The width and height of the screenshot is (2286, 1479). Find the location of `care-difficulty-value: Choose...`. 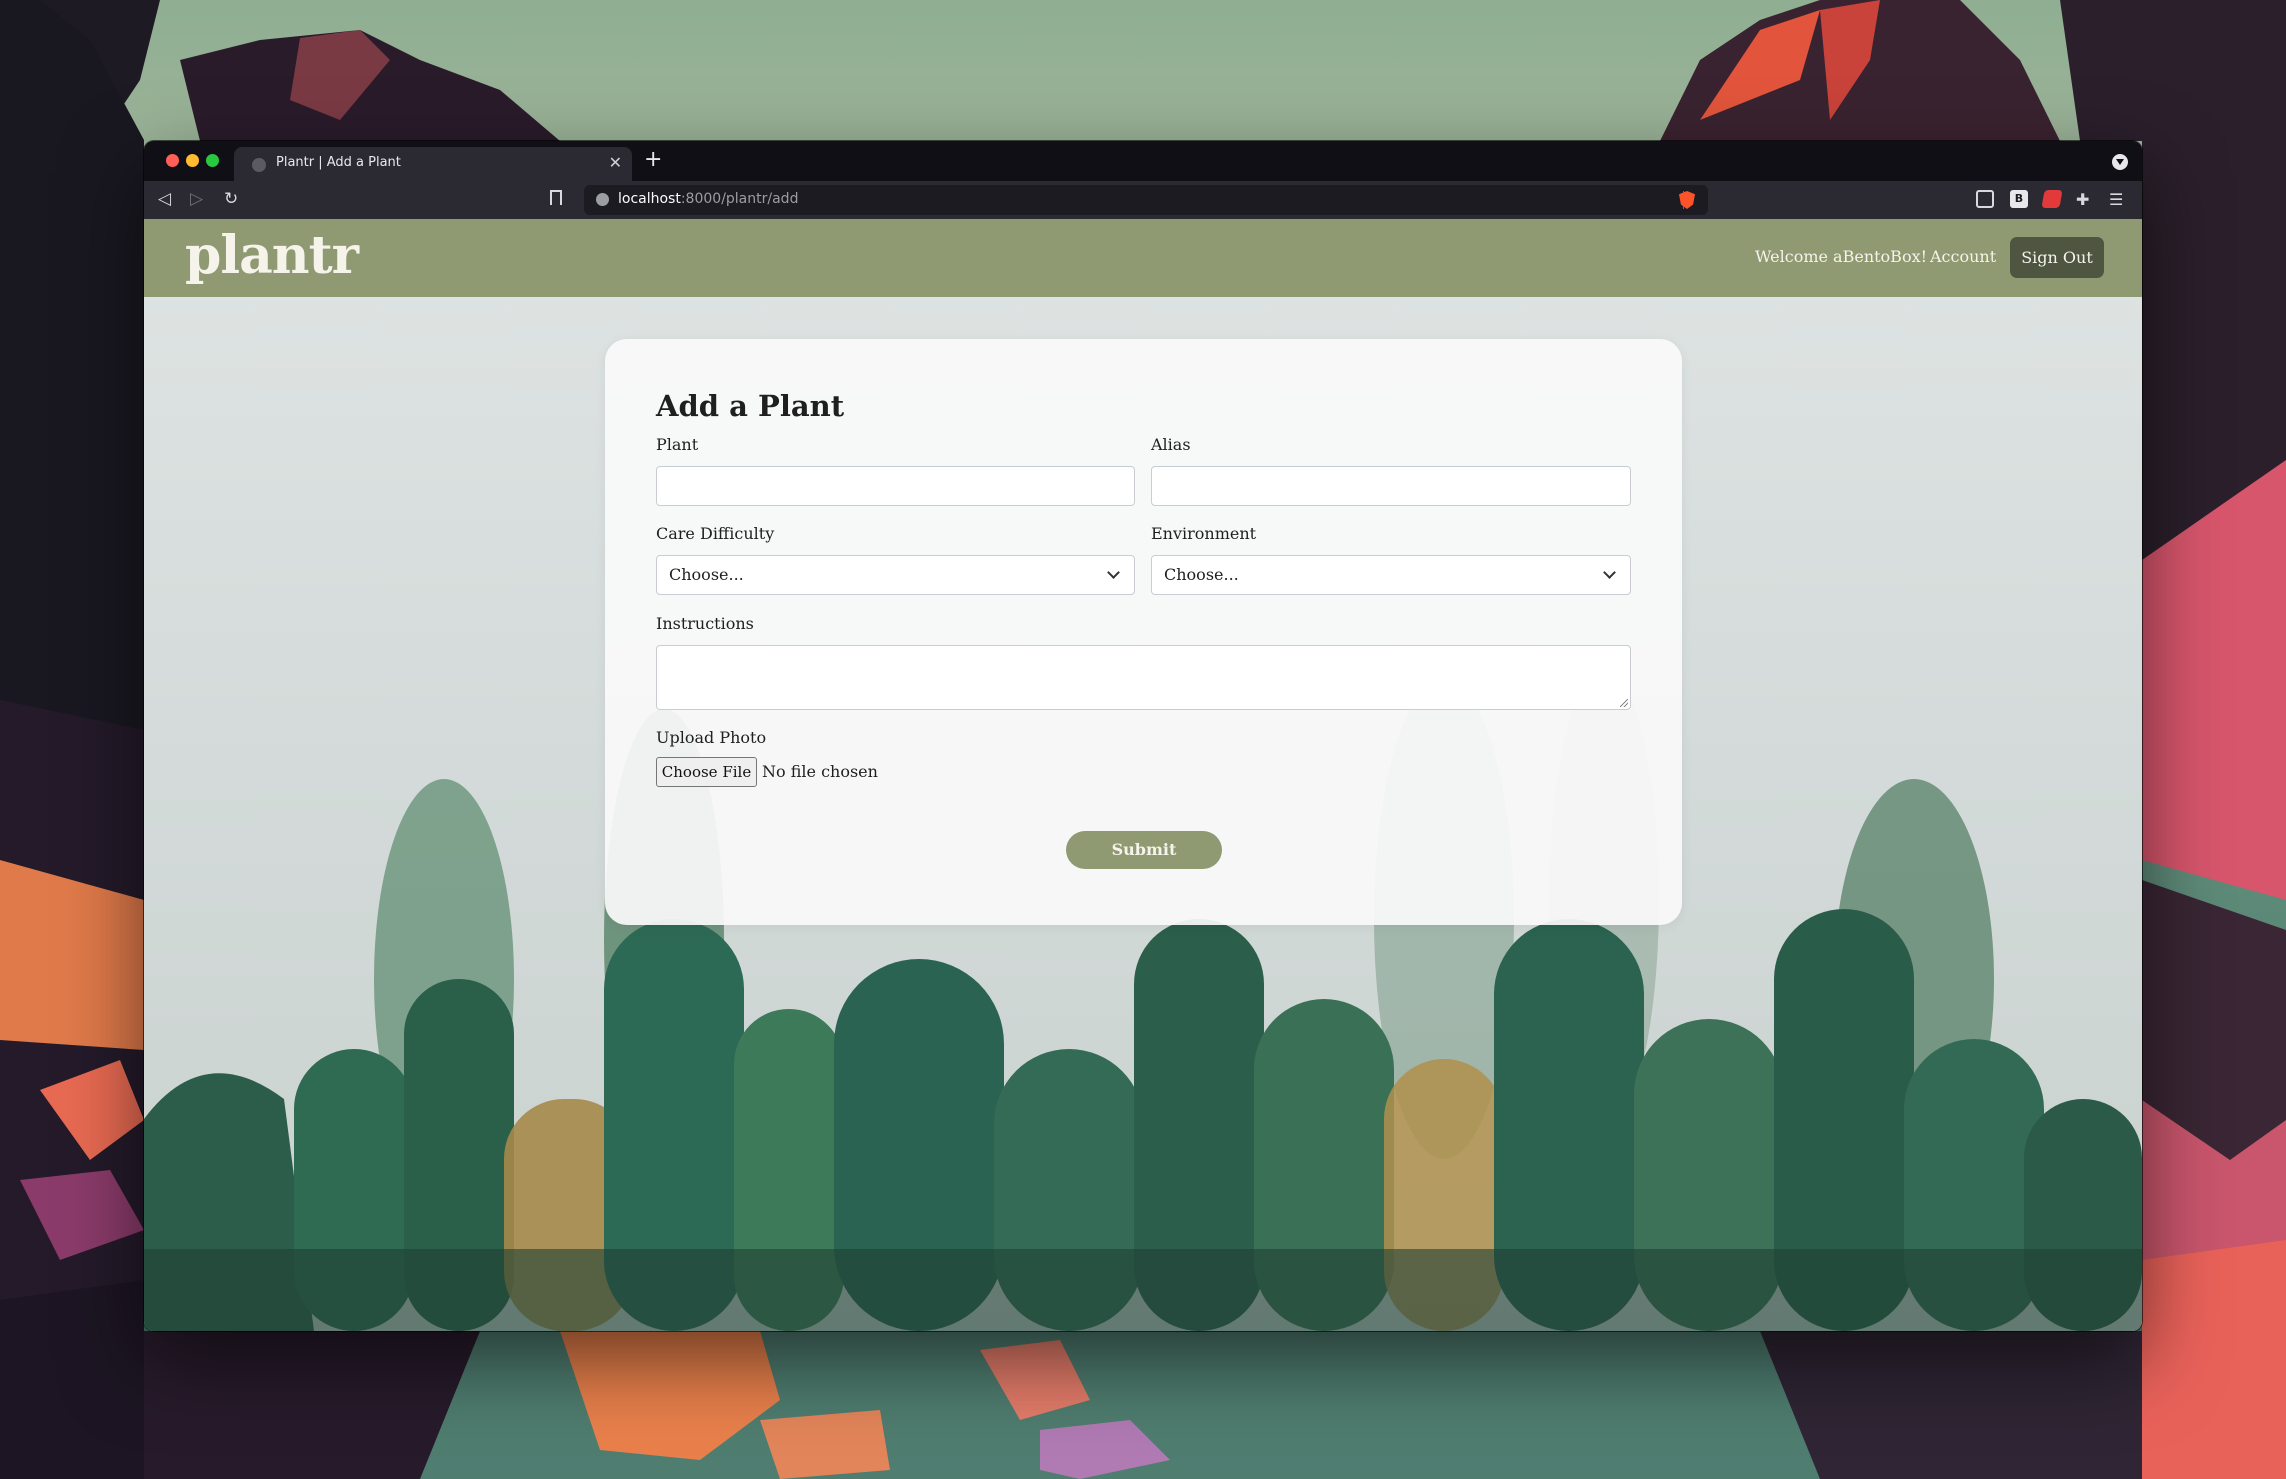

care-difficulty-value: Choose... is located at coordinates (706, 574).